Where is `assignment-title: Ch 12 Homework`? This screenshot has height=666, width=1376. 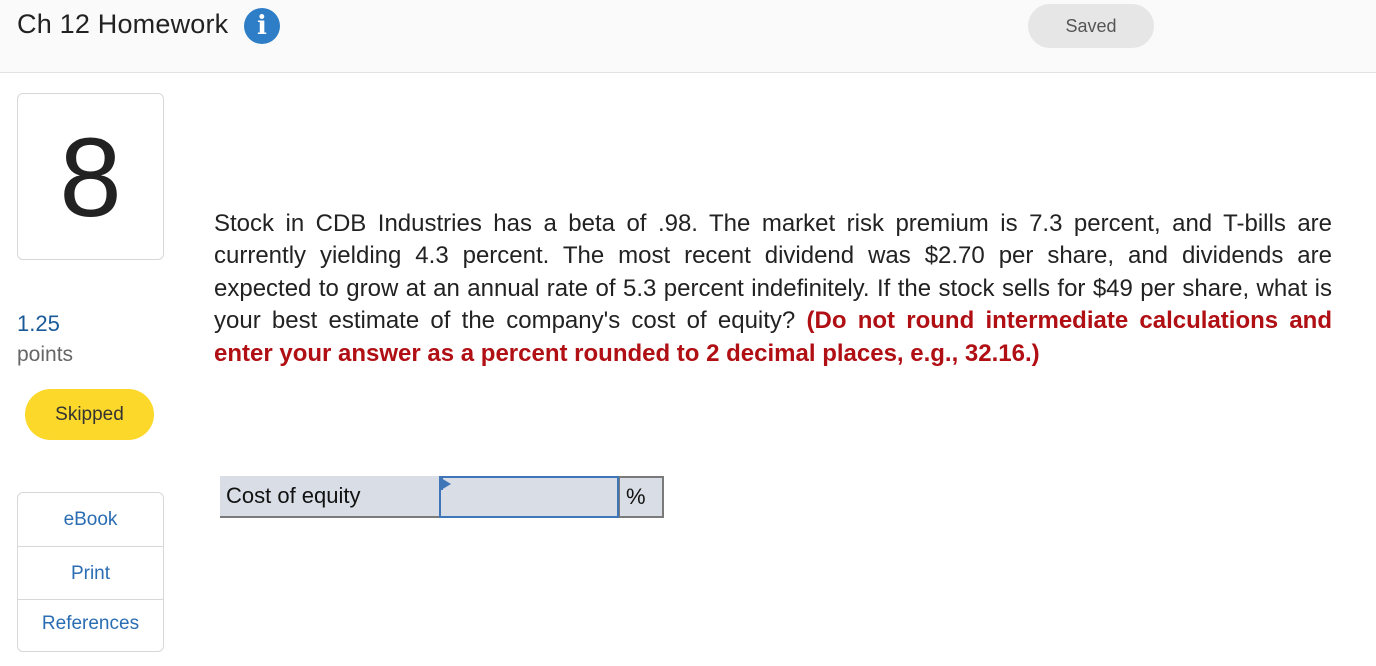 assignment-title: Ch 12 Homework is located at coordinates (123, 24).